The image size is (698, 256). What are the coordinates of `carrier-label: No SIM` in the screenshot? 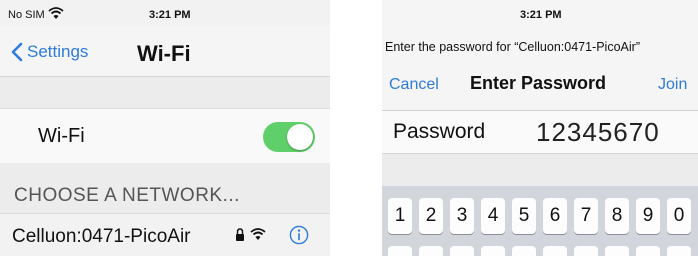 It's located at (26, 15).